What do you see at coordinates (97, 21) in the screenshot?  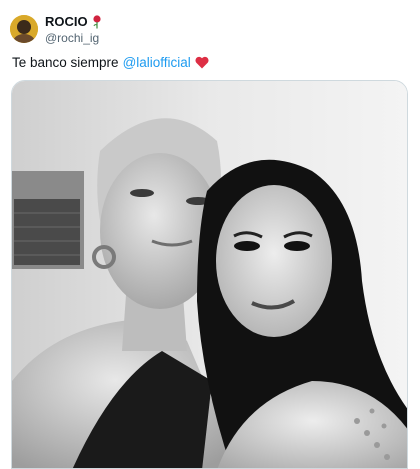 I see `rose-icon` at bounding box center [97, 21].